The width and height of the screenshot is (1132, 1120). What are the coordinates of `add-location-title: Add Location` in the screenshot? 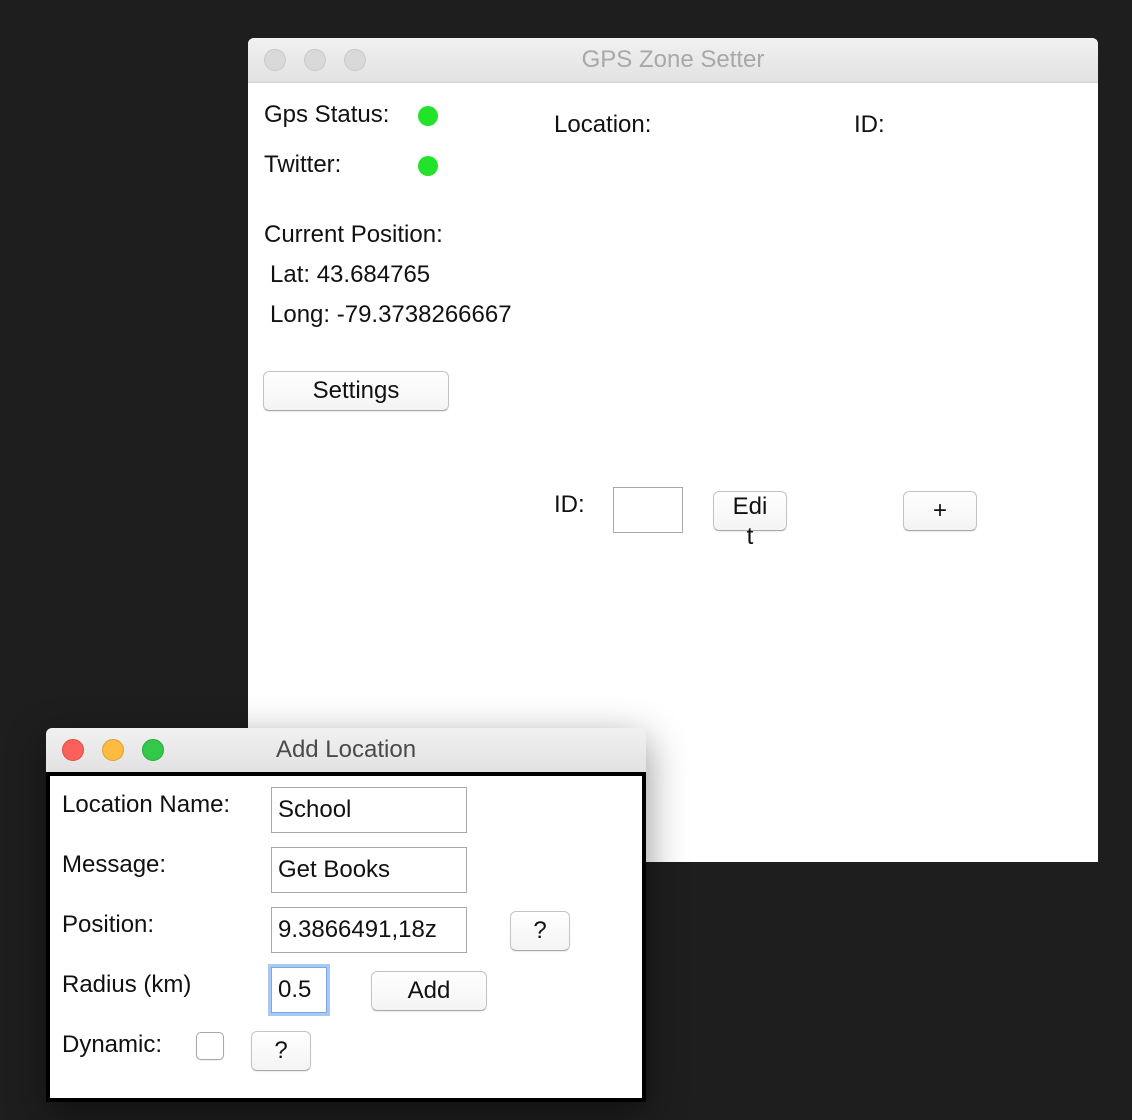 It's located at (346, 749).